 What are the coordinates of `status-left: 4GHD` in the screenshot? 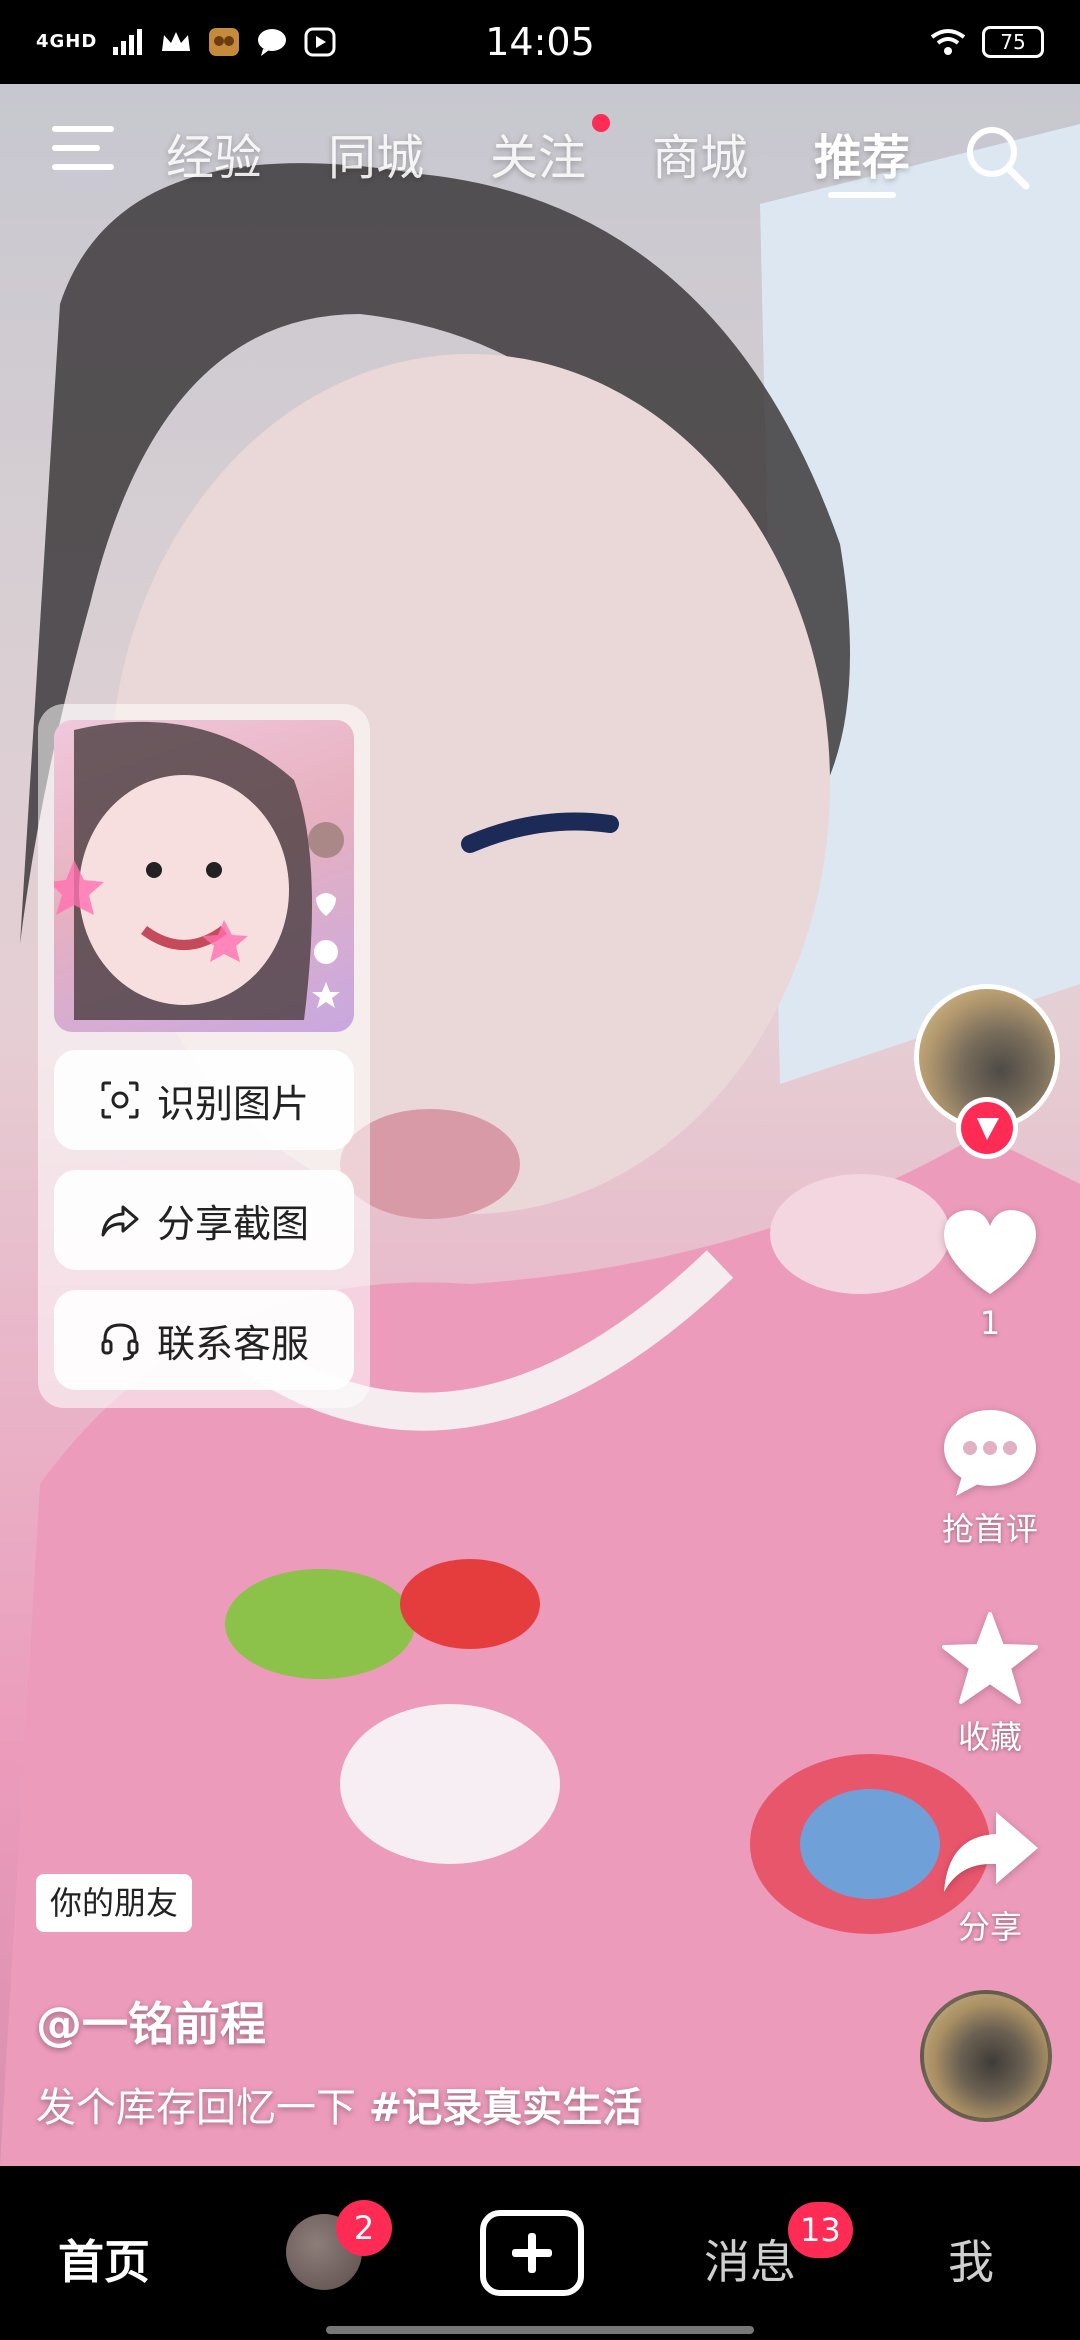 It's located at (216, 42).